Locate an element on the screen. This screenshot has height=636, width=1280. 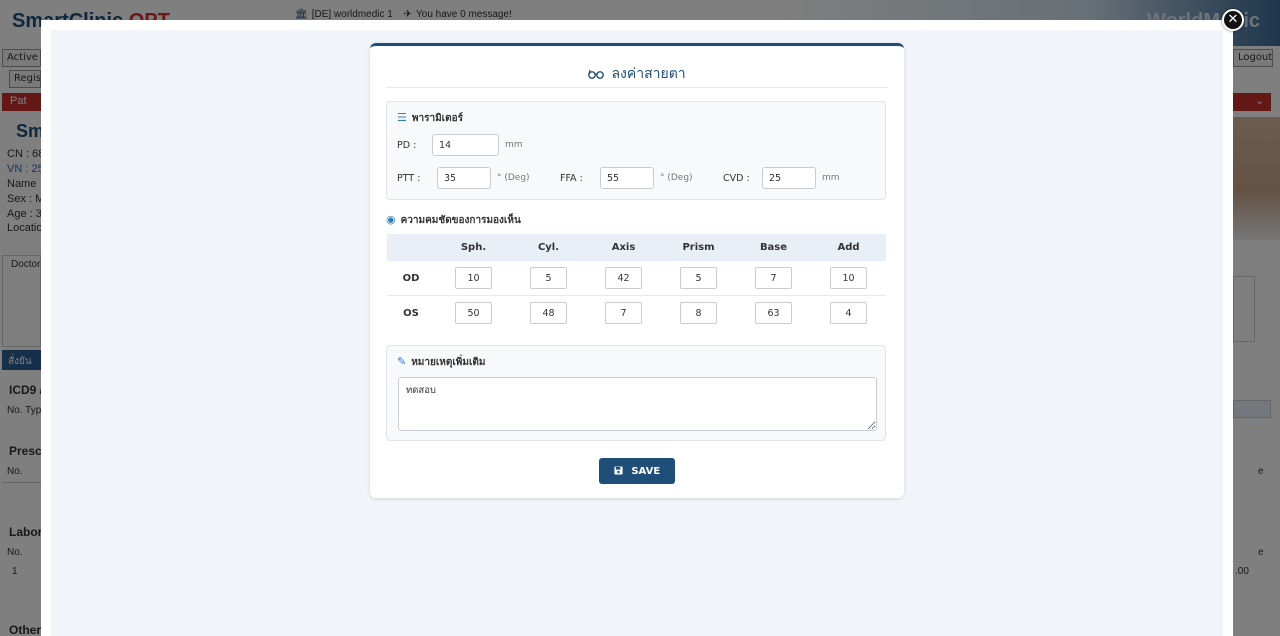
os-prism-input is located at coordinates (698, 313).